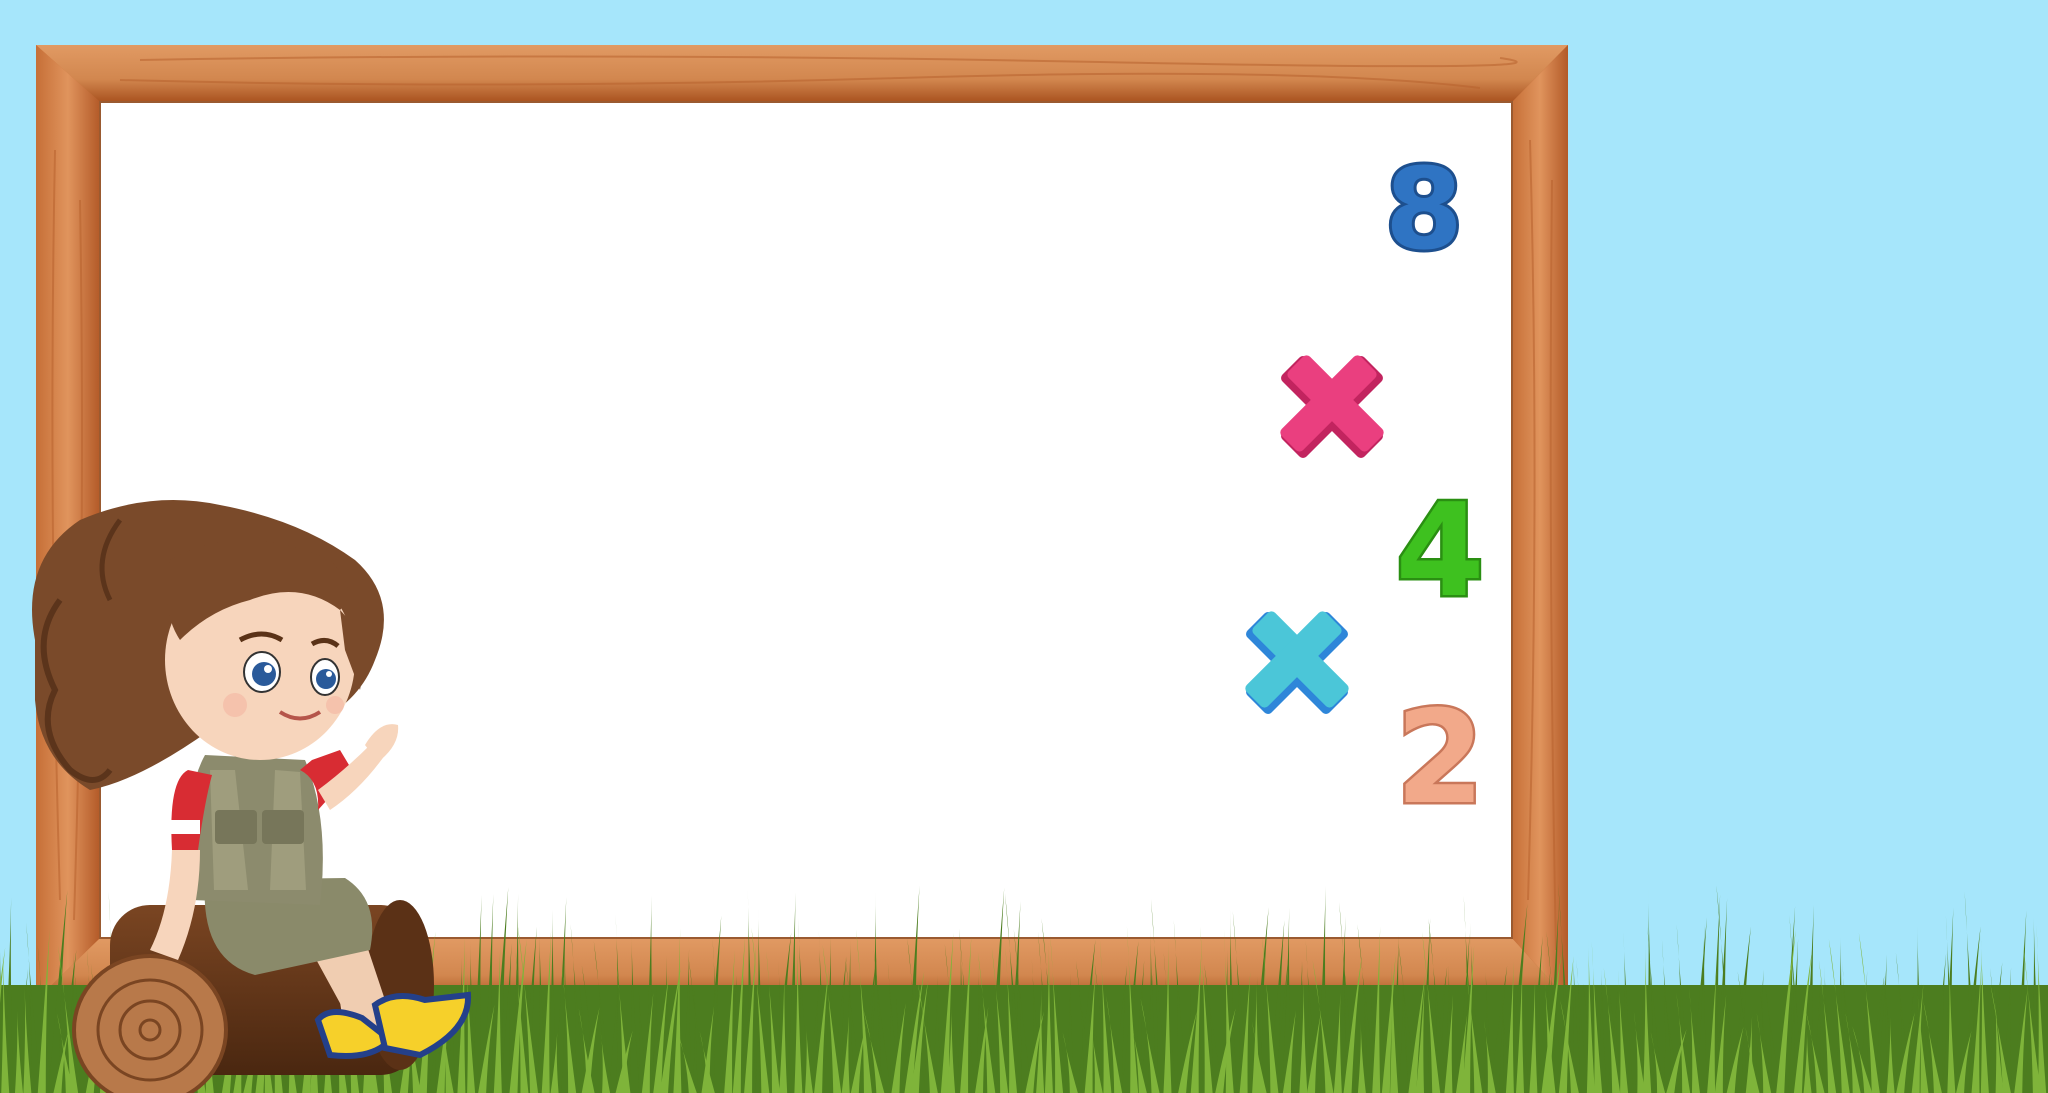  What do you see at coordinates (1439, 551) in the screenshot?
I see `digit-4-icon: 4` at bounding box center [1439, 551].